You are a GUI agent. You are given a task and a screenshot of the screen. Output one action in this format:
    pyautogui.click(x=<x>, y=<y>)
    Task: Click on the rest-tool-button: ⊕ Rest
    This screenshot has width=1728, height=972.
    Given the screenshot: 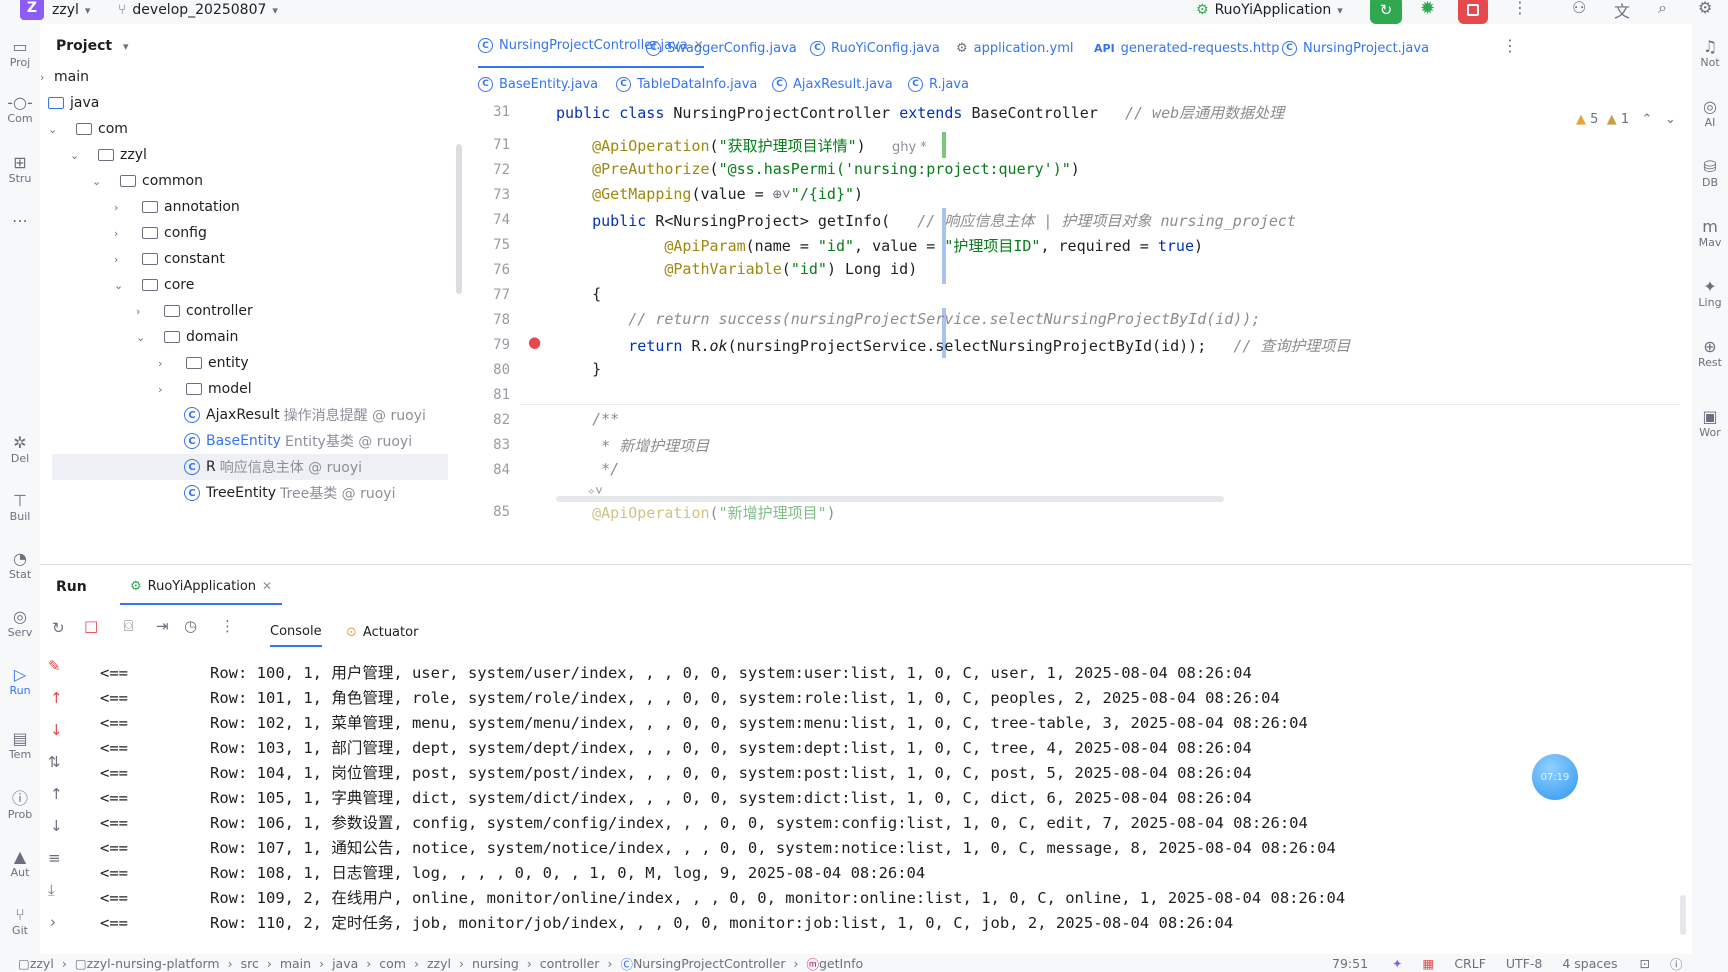 What is the action you would take?
    pyautogui.click(x=1710, y=354)
    